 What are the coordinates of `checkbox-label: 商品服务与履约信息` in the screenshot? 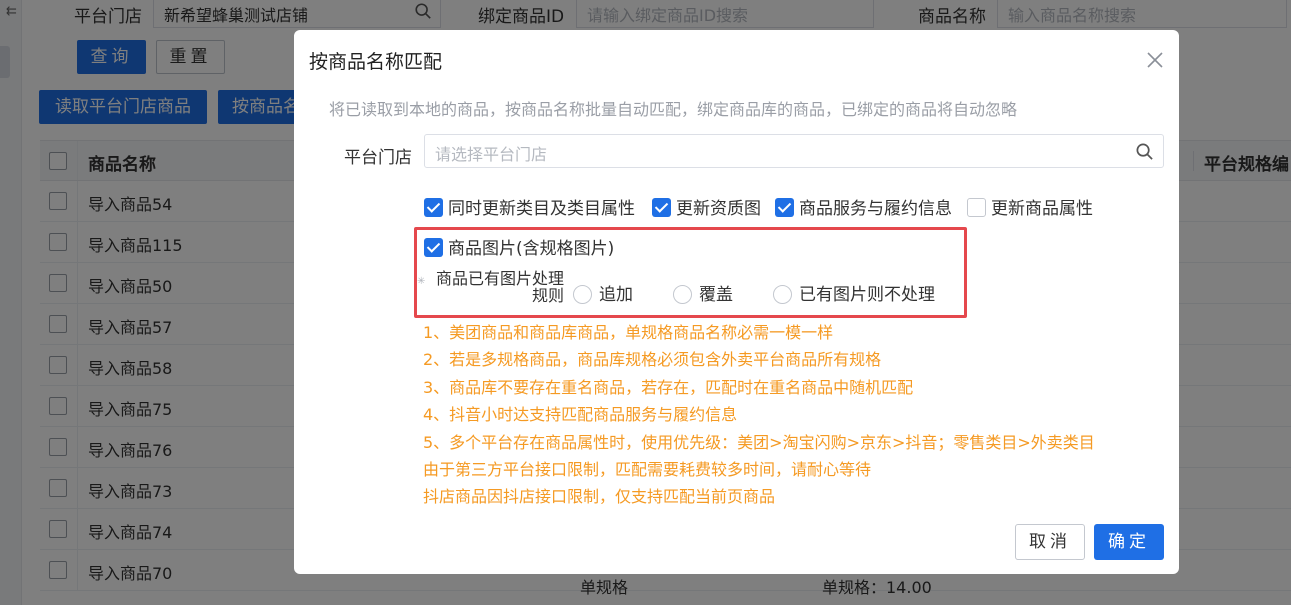 It's located at (875, 209).